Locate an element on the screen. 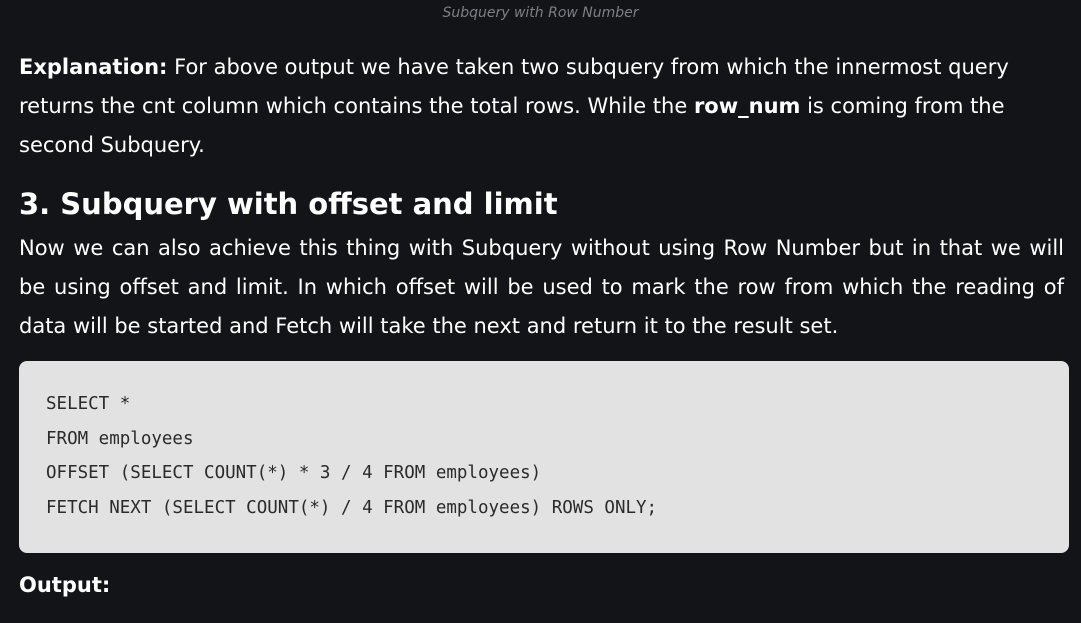  code-line: FROM employees is located at coordinates (120, 438).